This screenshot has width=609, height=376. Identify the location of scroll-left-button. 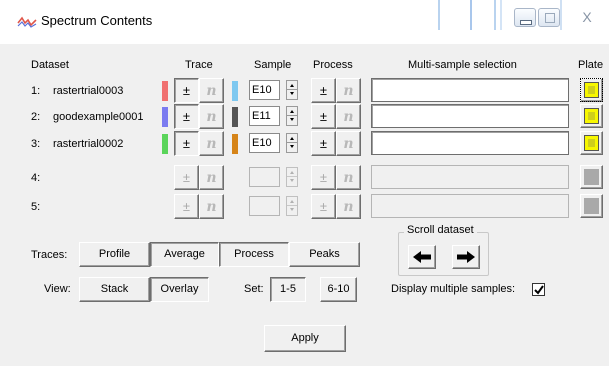
(422, 257).